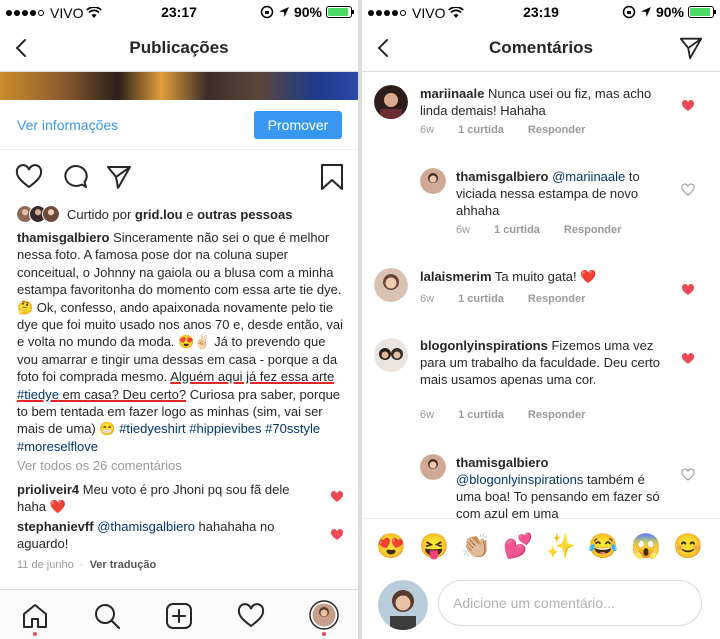 Image resolution: width=720 pixels, height=639 pixels. I want to click on comment-username: mariinaale, so click(452, 93).